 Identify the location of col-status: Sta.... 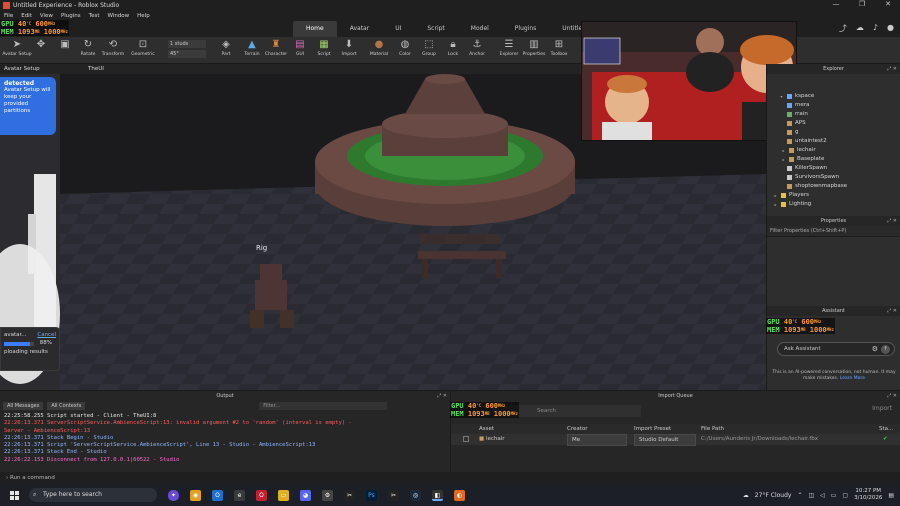
(886, 429).